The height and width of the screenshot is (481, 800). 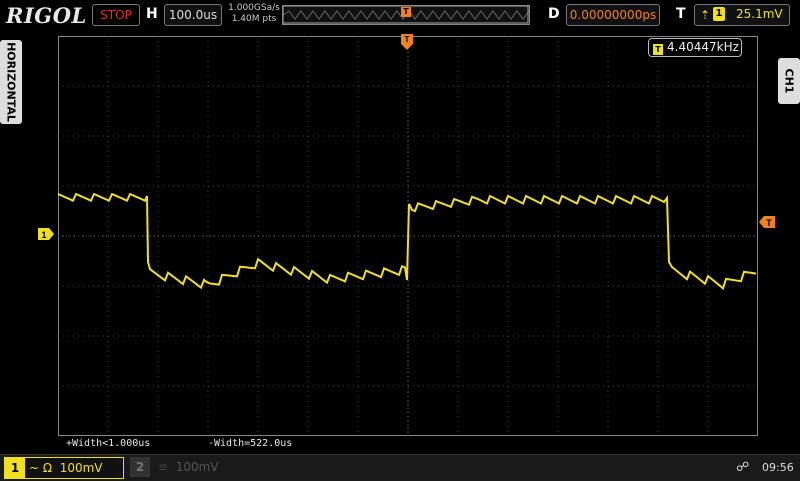 I want to click on ch1-ground-marker: 1, so click(x=46, y=234).